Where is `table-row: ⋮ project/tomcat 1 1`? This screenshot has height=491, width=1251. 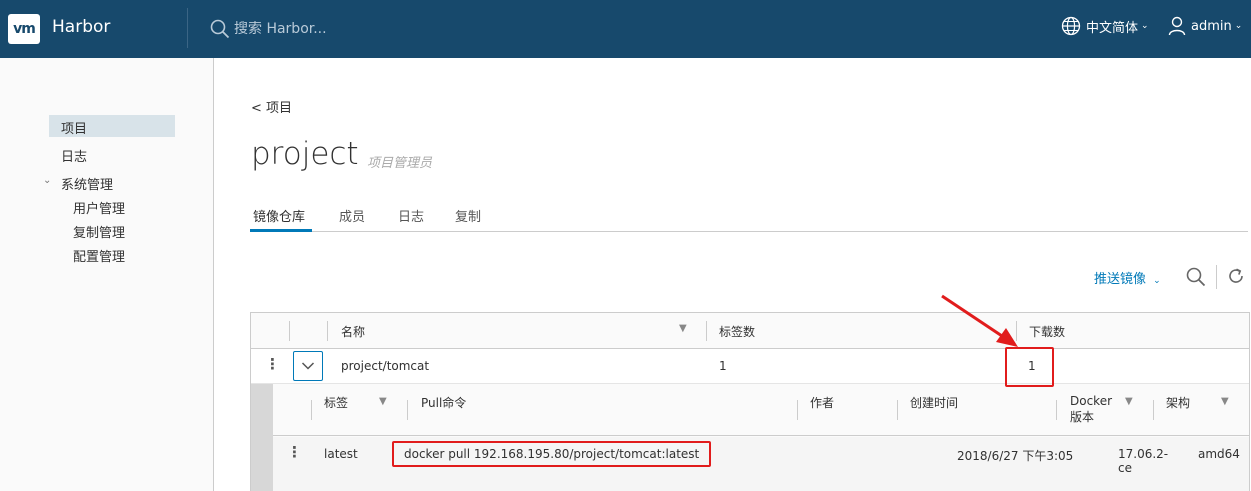 table-row: ⋮ project/tomcat 1 1 is located at coordinates (750, 366).